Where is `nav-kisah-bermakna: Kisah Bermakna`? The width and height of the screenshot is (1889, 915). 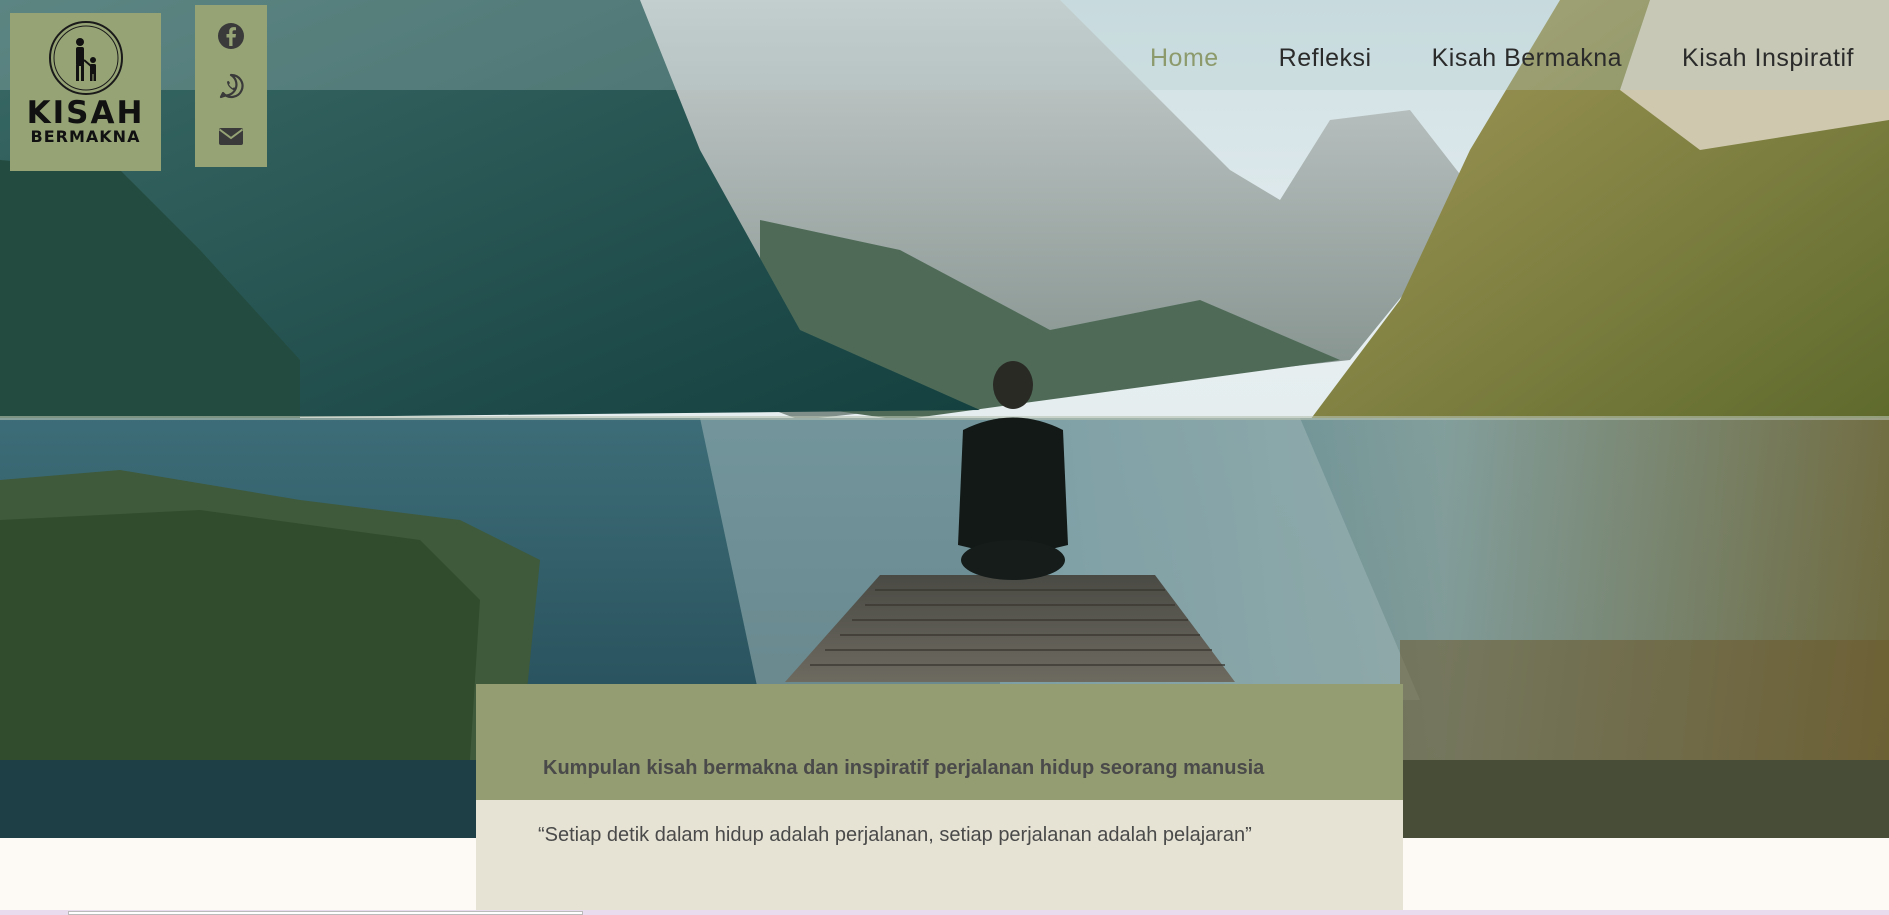 nav-kisah-bermakna: Kisah Bermakna is located at coordinates (1527, 58).